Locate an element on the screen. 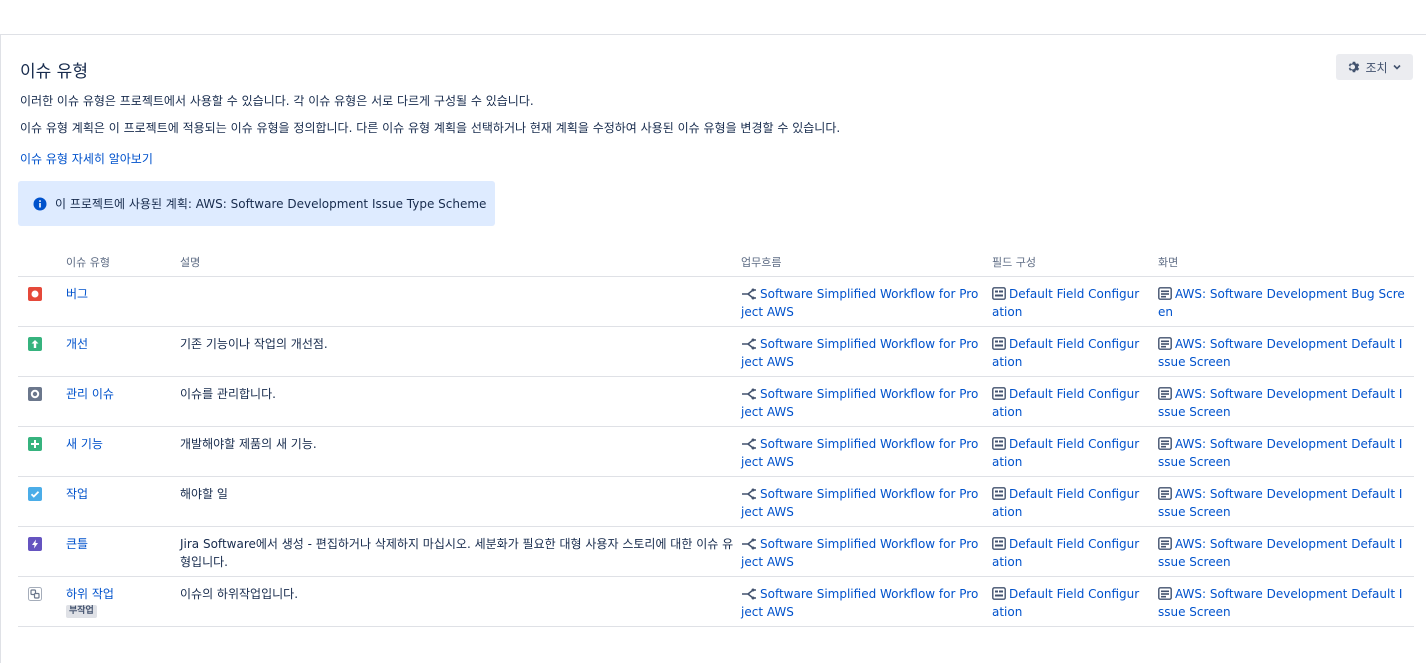 The width and height of the screenshot is (1426, 663). issue-type-description: 이슈의 하위작업입니다. is located at coordinates (239, 594).